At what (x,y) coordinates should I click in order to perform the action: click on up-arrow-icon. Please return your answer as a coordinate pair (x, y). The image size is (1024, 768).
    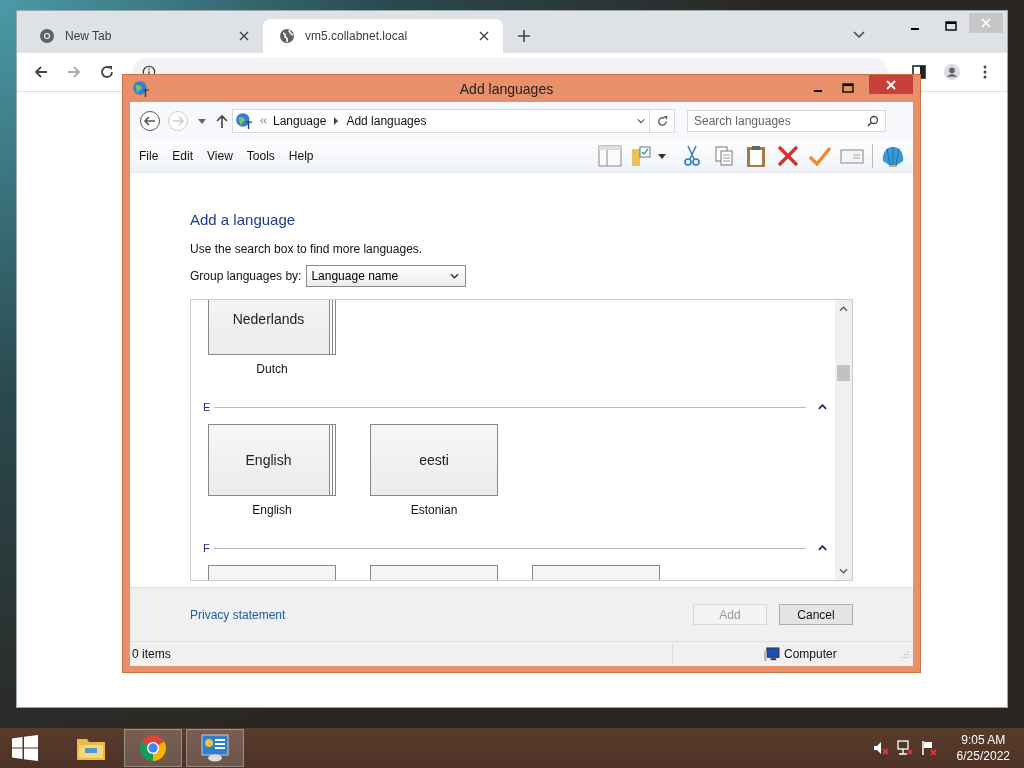
    Looking at the image, I should click on (222, 121).